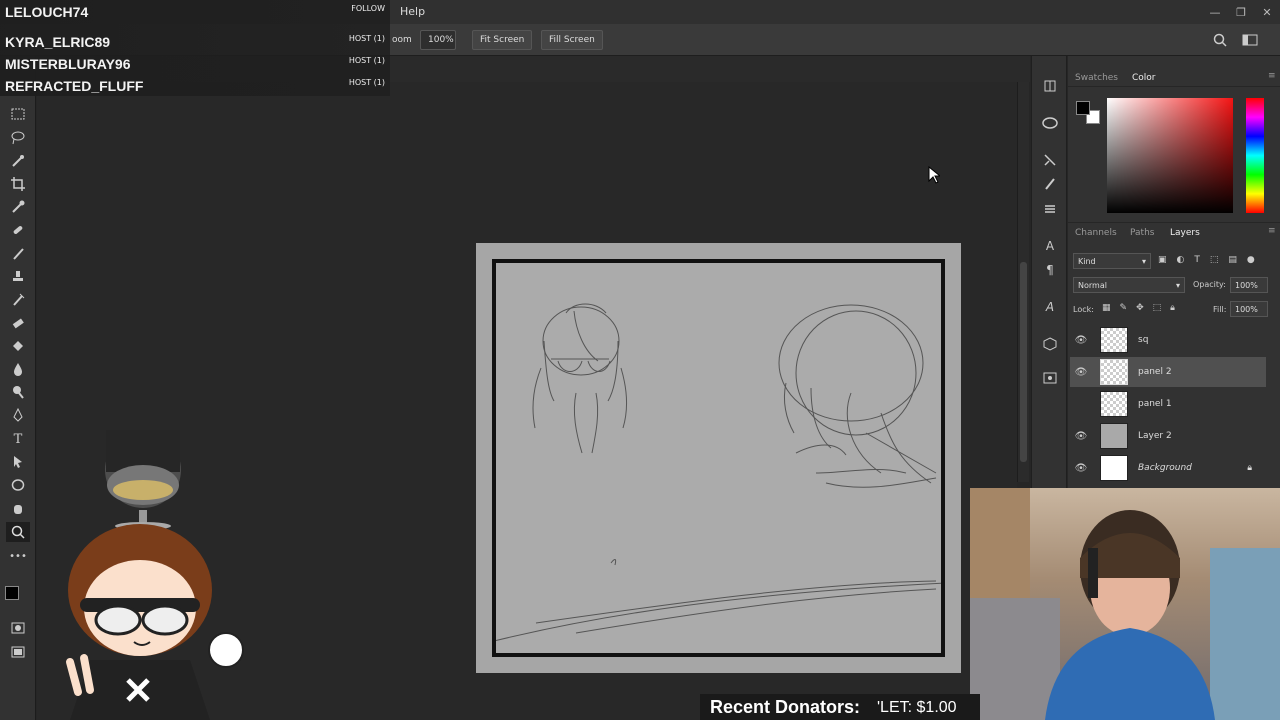 This screenshot has height=720, width=1280. Describe the element at coordinates (1168, 372) in the screenshot. I see `layer-row: 👁︎ panel 2` at that location.